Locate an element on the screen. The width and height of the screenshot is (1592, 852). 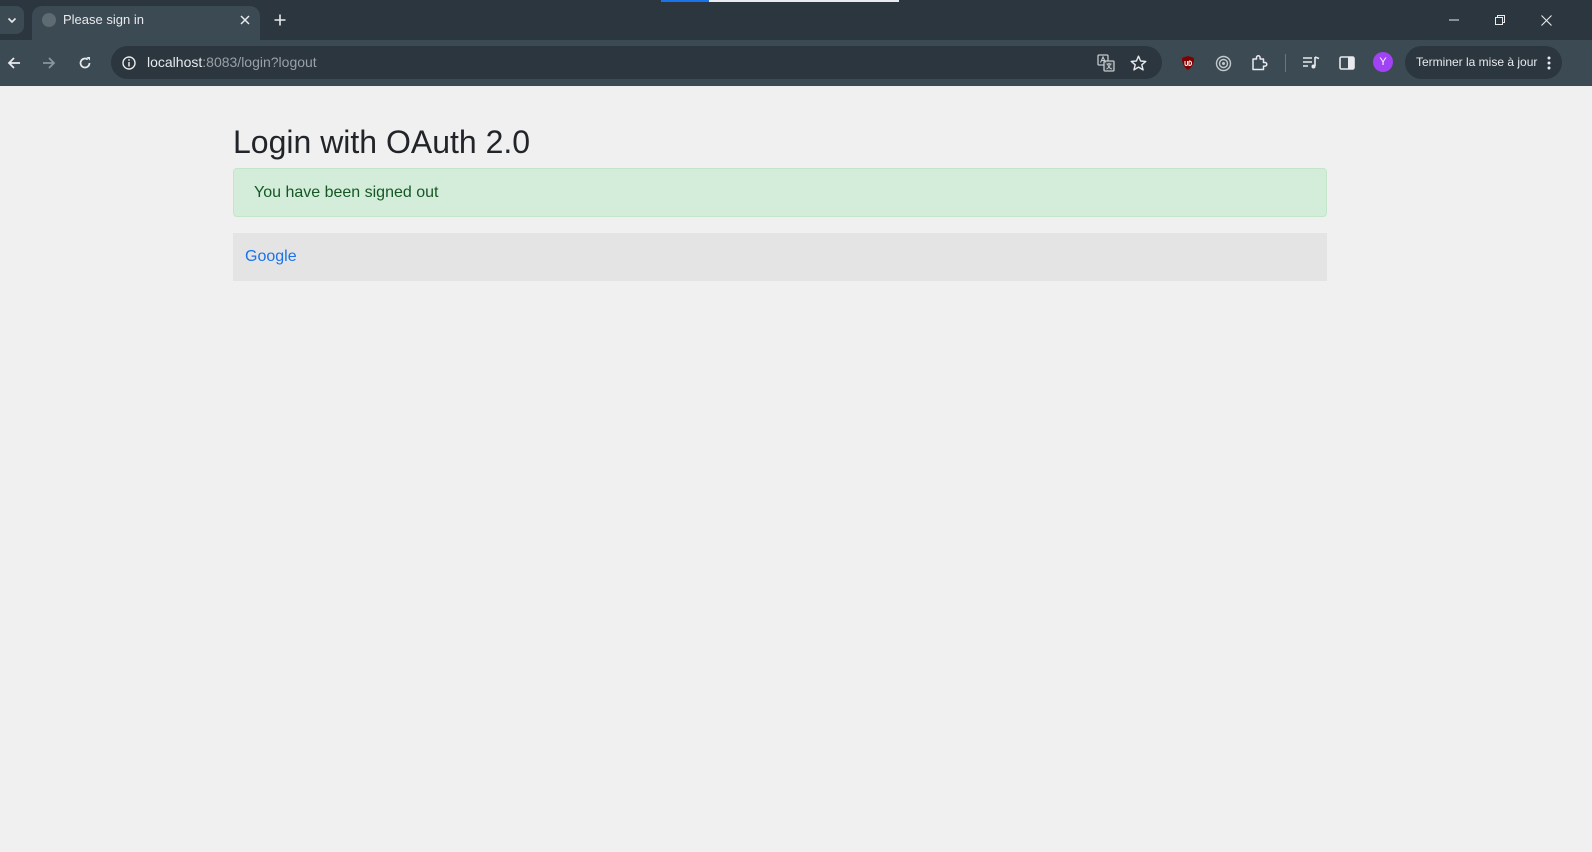
media-controls-button is located at coordinates (1311, 63).